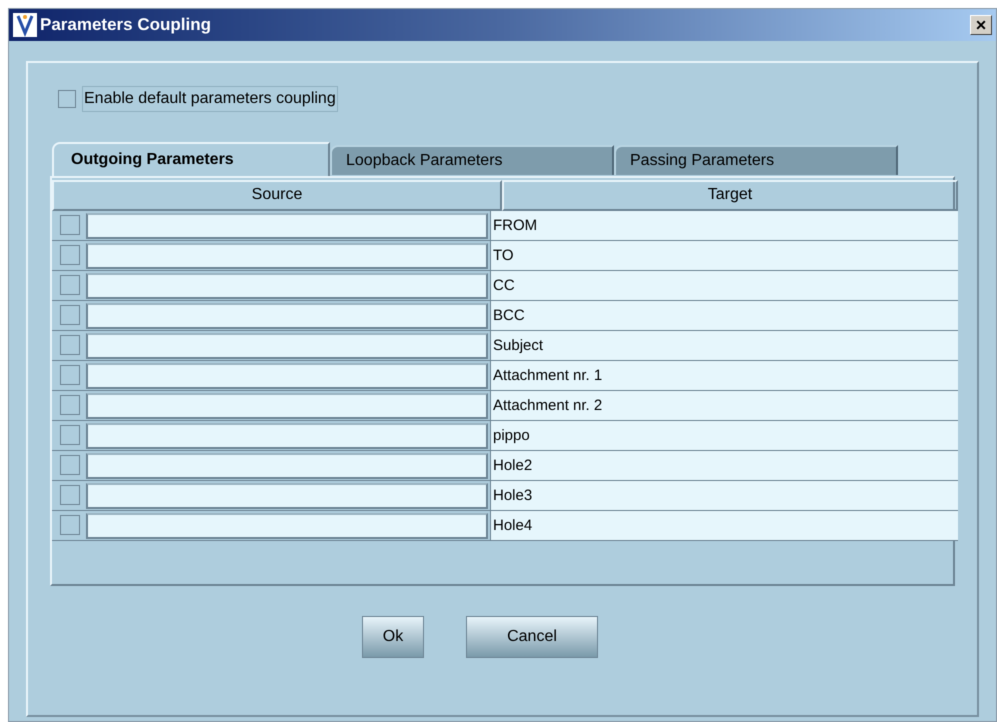 The width and height of the screenshot is (997, 722). I want to click on checkbox, so click(67, 99).